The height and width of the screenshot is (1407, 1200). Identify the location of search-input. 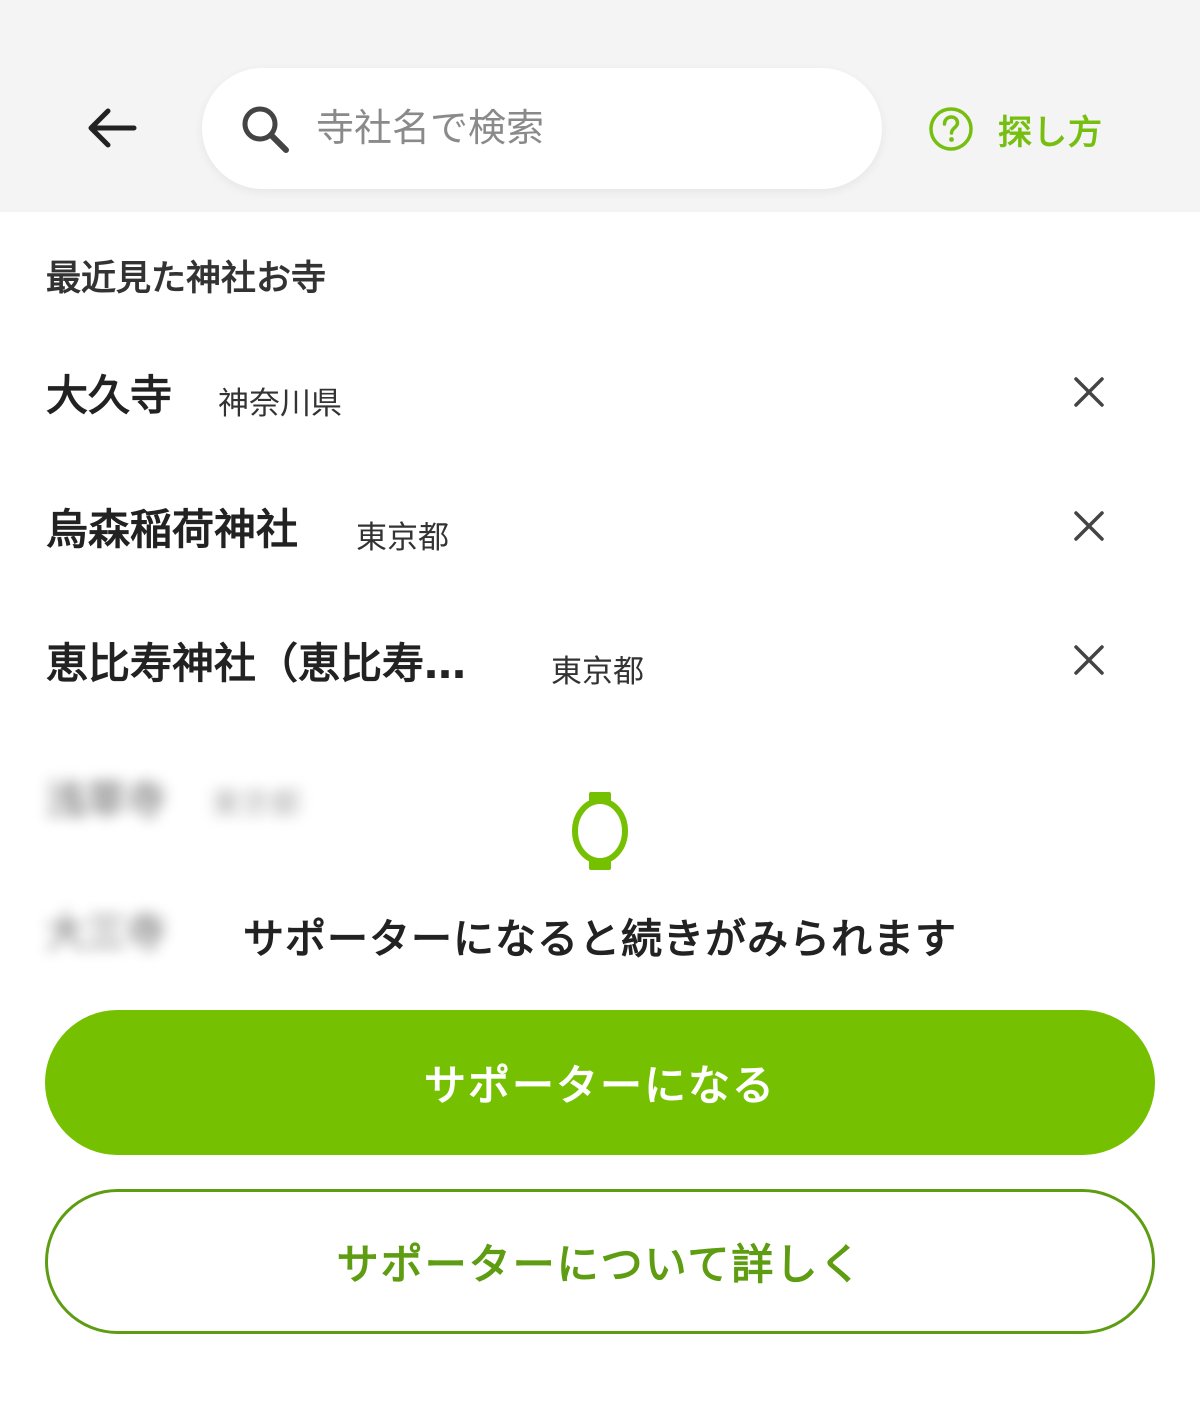
(579, 128).